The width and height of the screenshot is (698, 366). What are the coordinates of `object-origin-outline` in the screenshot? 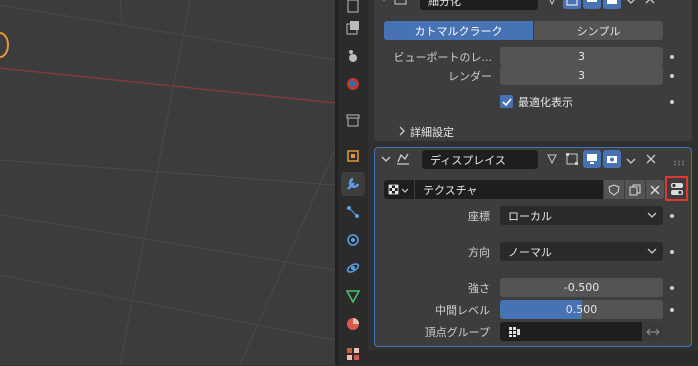 It's located at (4, 45).